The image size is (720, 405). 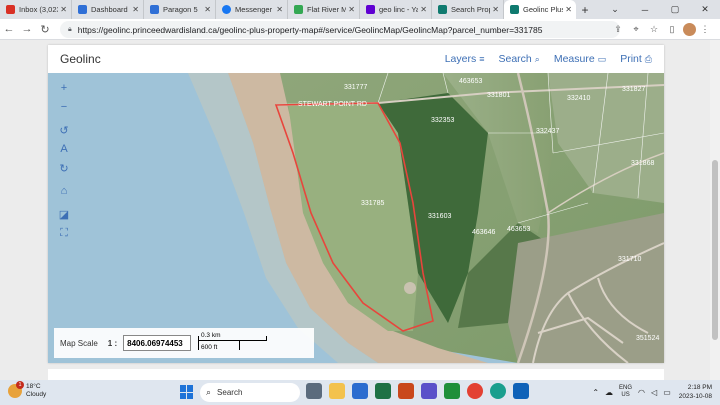 What do you see at coordinates (252, 9) in the screenshot?
I see `tab-messenger: Messenger | ✕` at bounding box center [252, 9].